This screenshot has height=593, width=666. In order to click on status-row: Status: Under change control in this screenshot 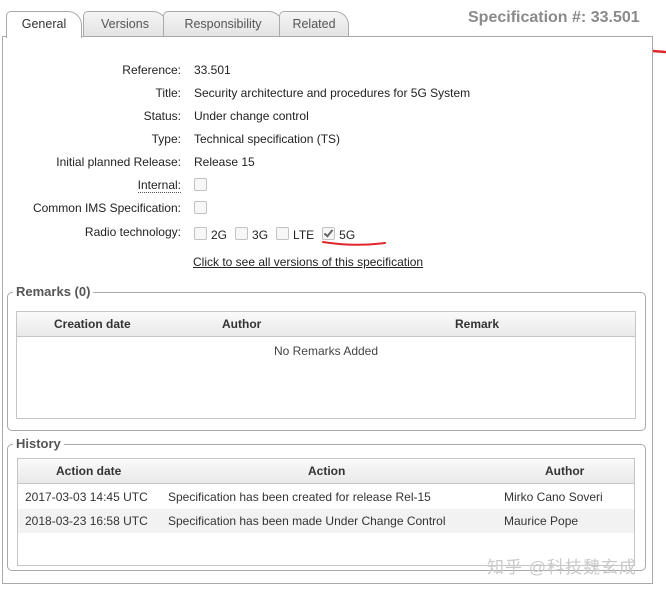, I will do `click(328, 118)`.